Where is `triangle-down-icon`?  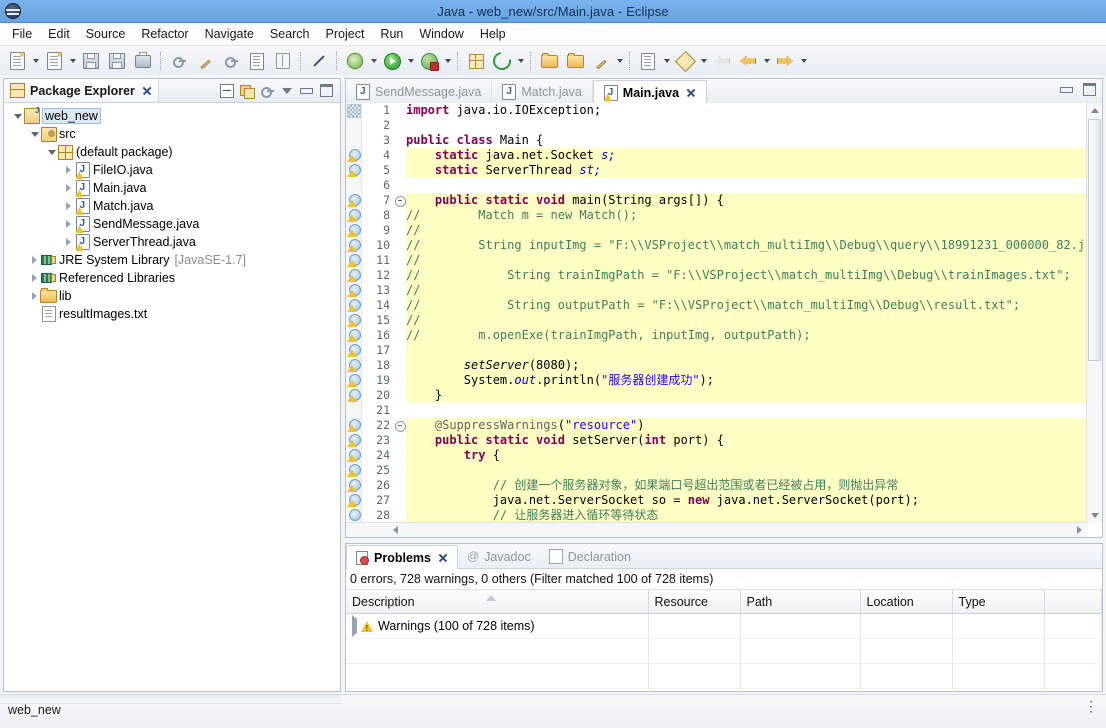
triangle-down-icon is located at coordinates (286, 90).